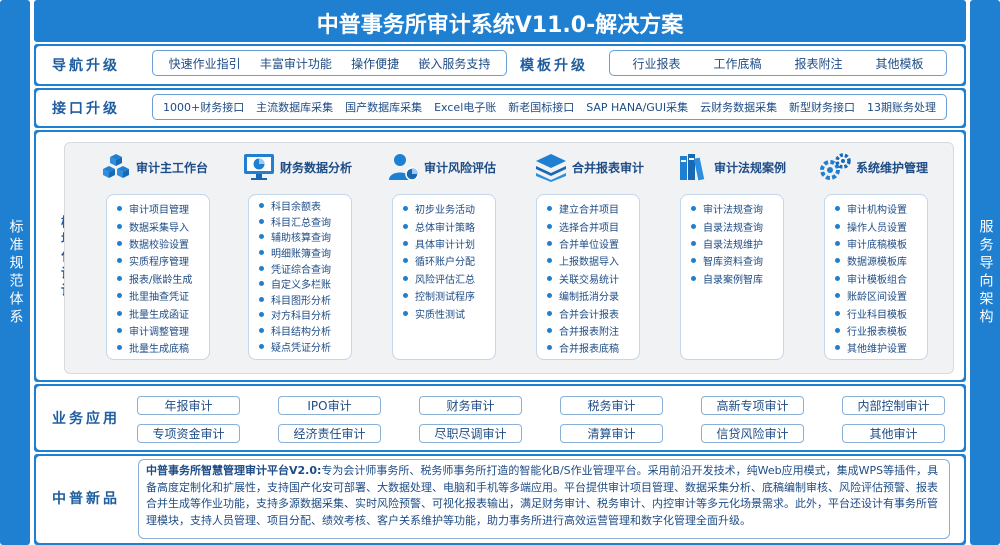 Image resolution: width=1000 pixels, height=545 pixels. Describe the element at coordinates (593, 208) in the screenshot. I see `list-item: 建立合并项目` at that location.